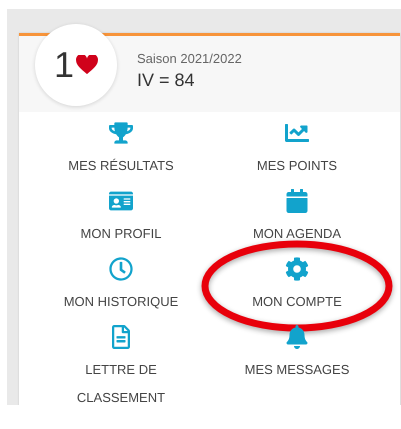  I want to click on iv-value: IV = 84, so click(166, 80).